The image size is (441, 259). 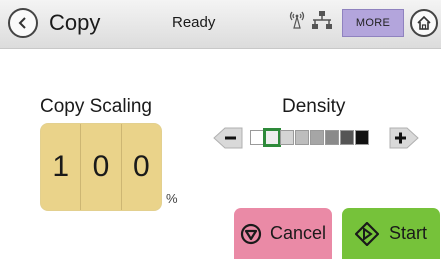 What do you see at coordinates (172, 198) in the screenshot?
I see `scaling-unit: %` at bounding box center [172, 198].